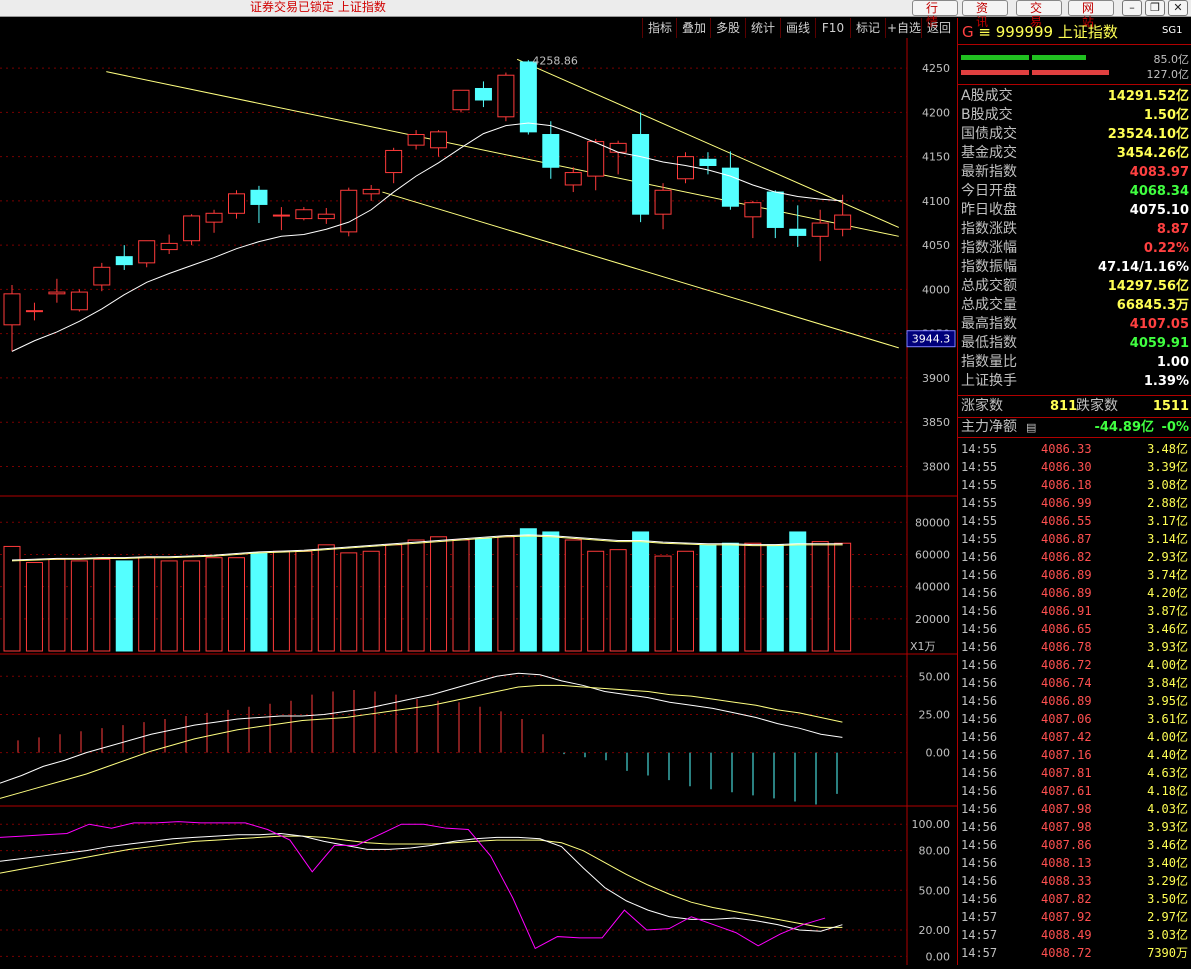  Describe the element at coordinates (935, 14) in the screenshot. I see `quote-menu-button: 行 情` at that location.